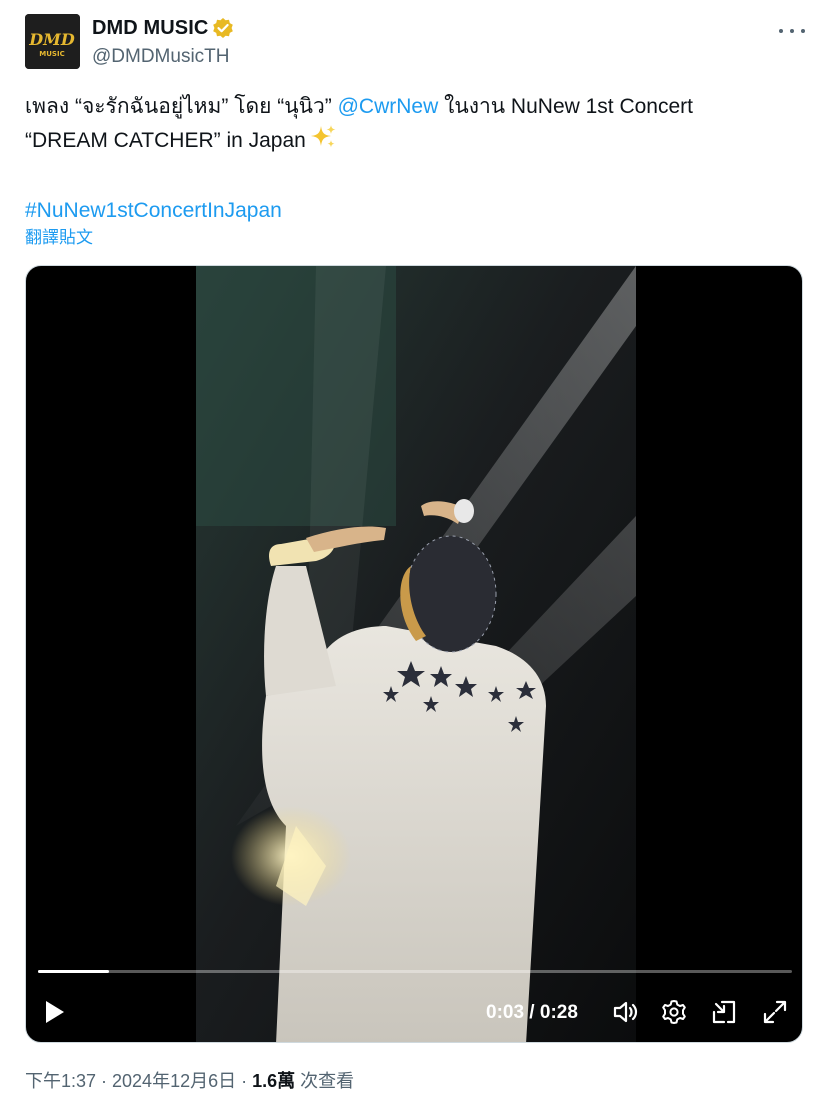  I want to click on translate-post-link: 翻譯貼文, so click(59, 235).